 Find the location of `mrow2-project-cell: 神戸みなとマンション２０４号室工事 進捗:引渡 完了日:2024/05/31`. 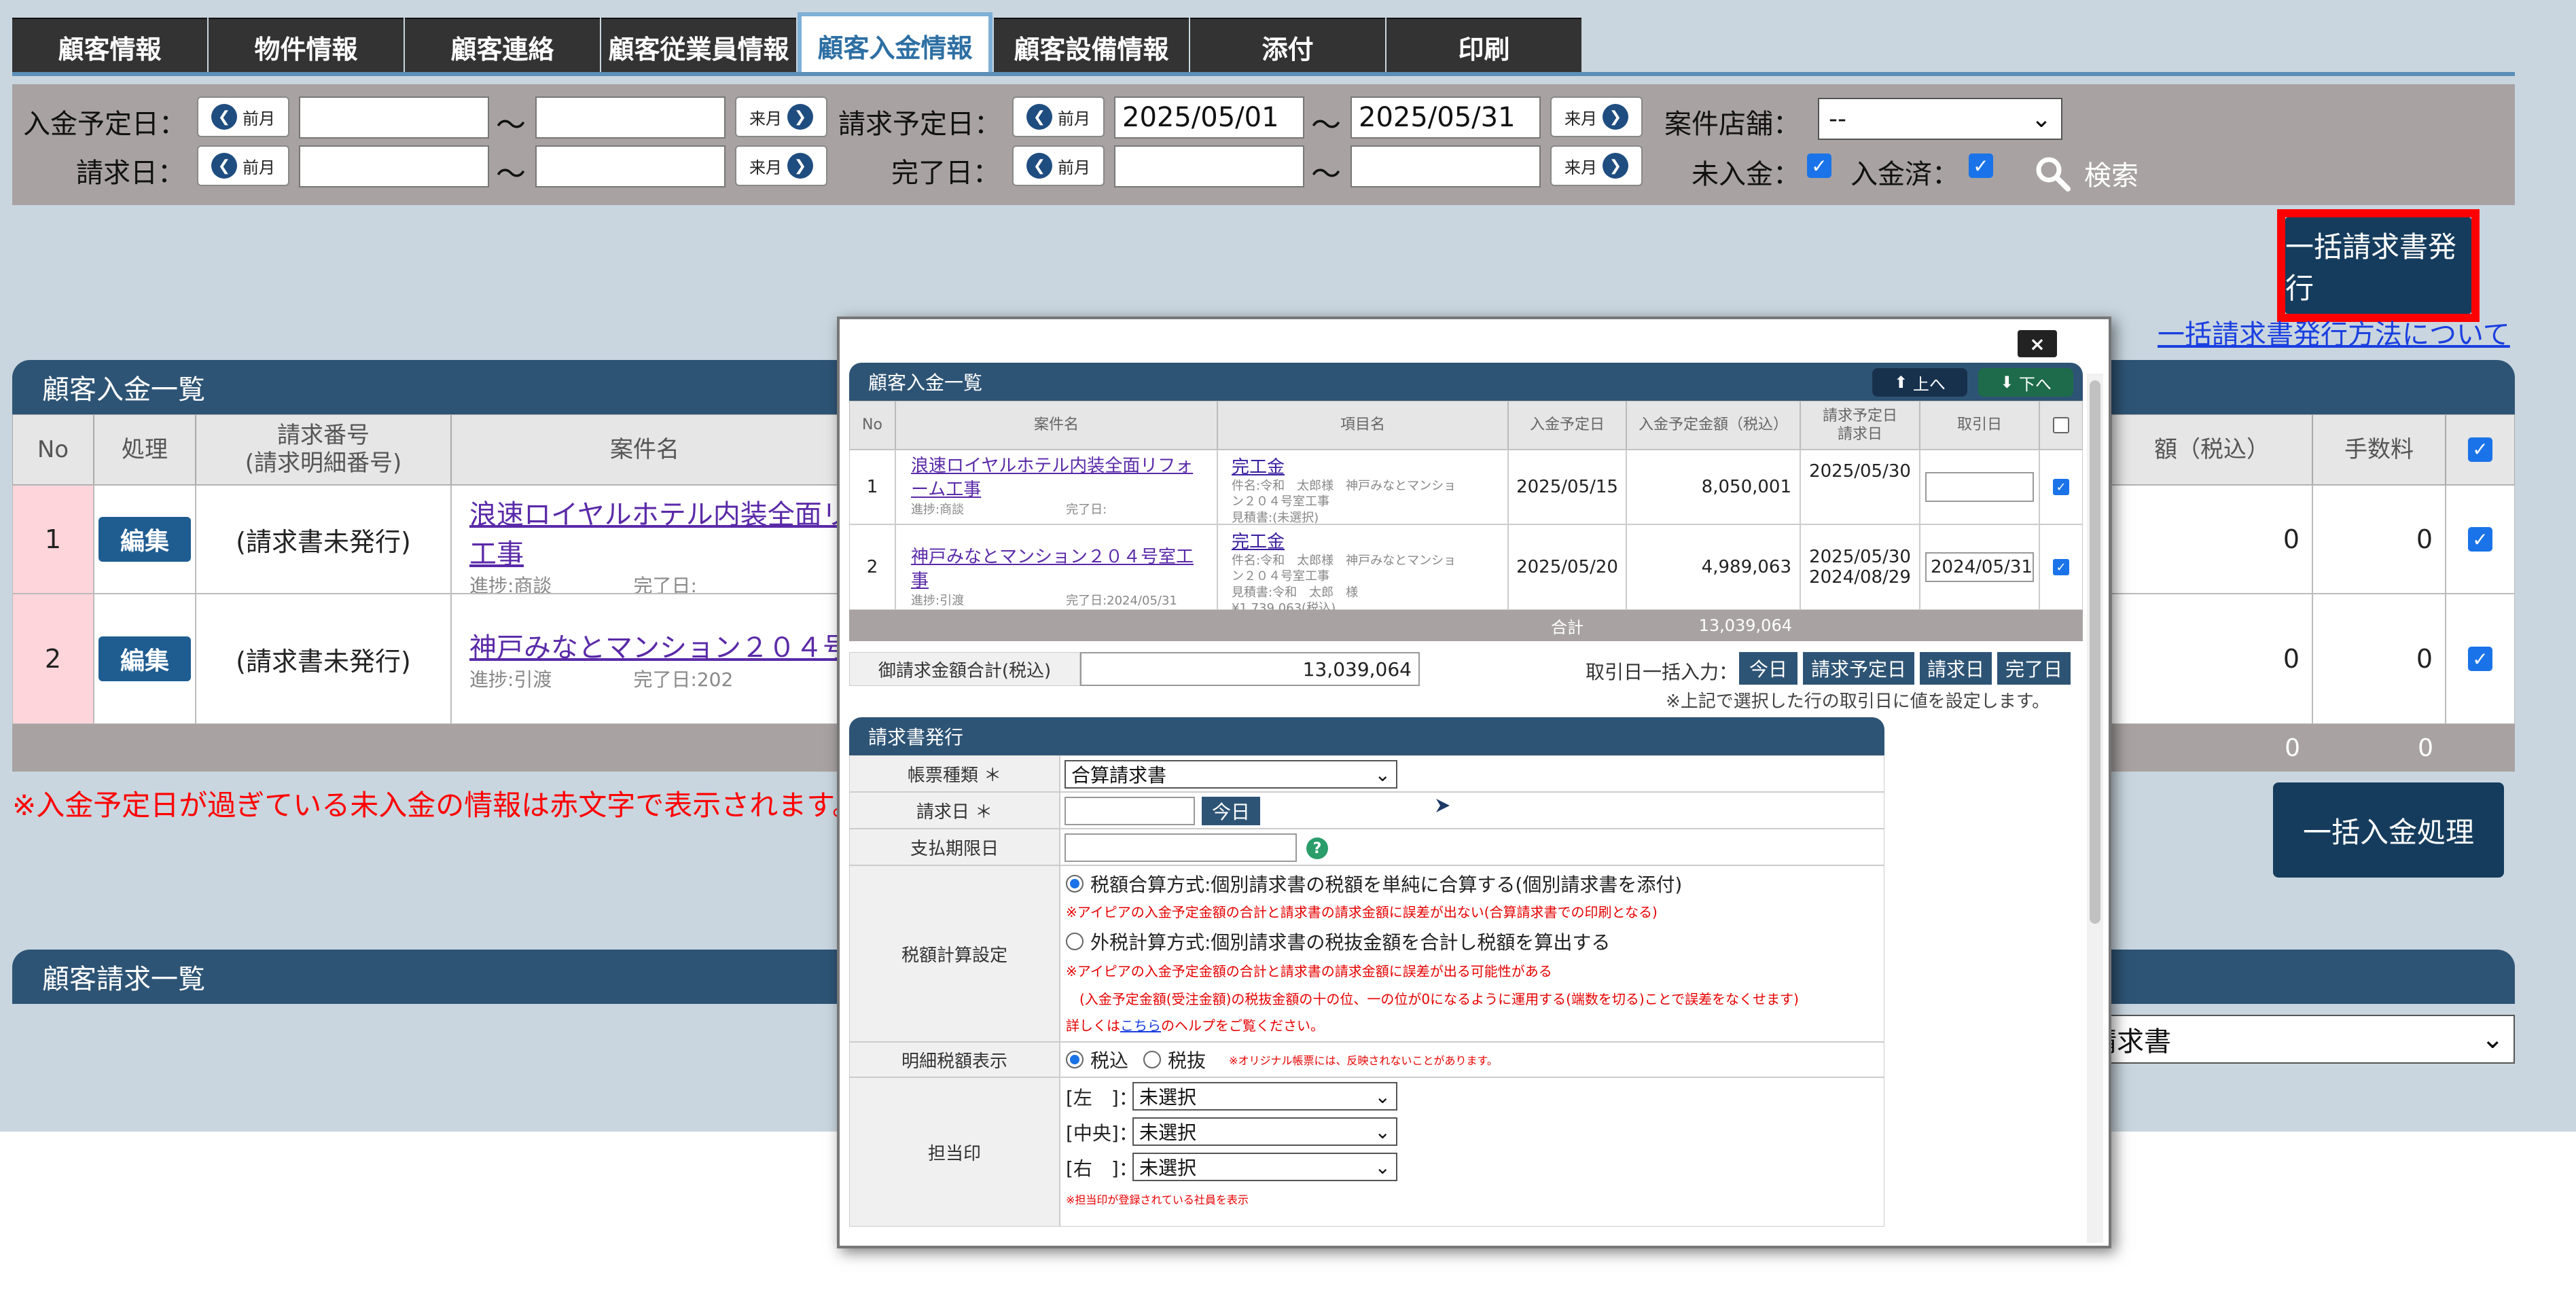

mrow2-project-cell: 神戸みなとマンション２０４号室工事 進捗:引渡 完了日:2024/05/31 is located at coordinates (1056, 567).